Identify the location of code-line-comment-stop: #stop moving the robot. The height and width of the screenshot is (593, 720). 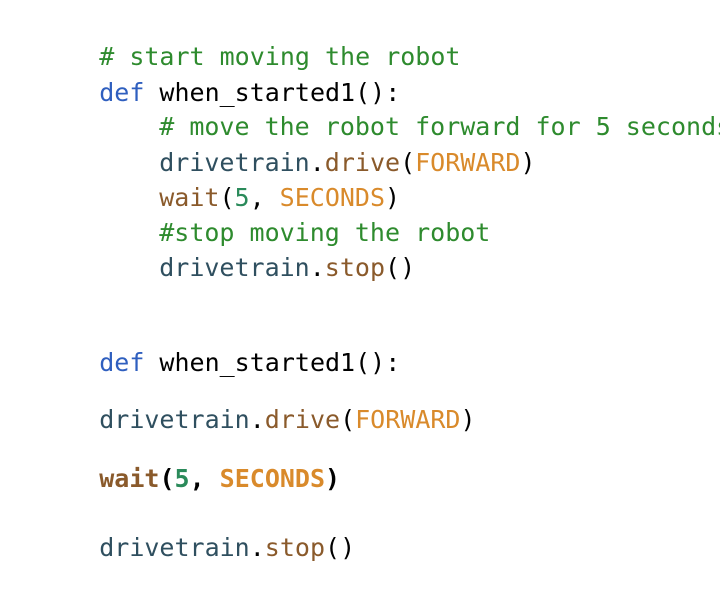
(294, 217).